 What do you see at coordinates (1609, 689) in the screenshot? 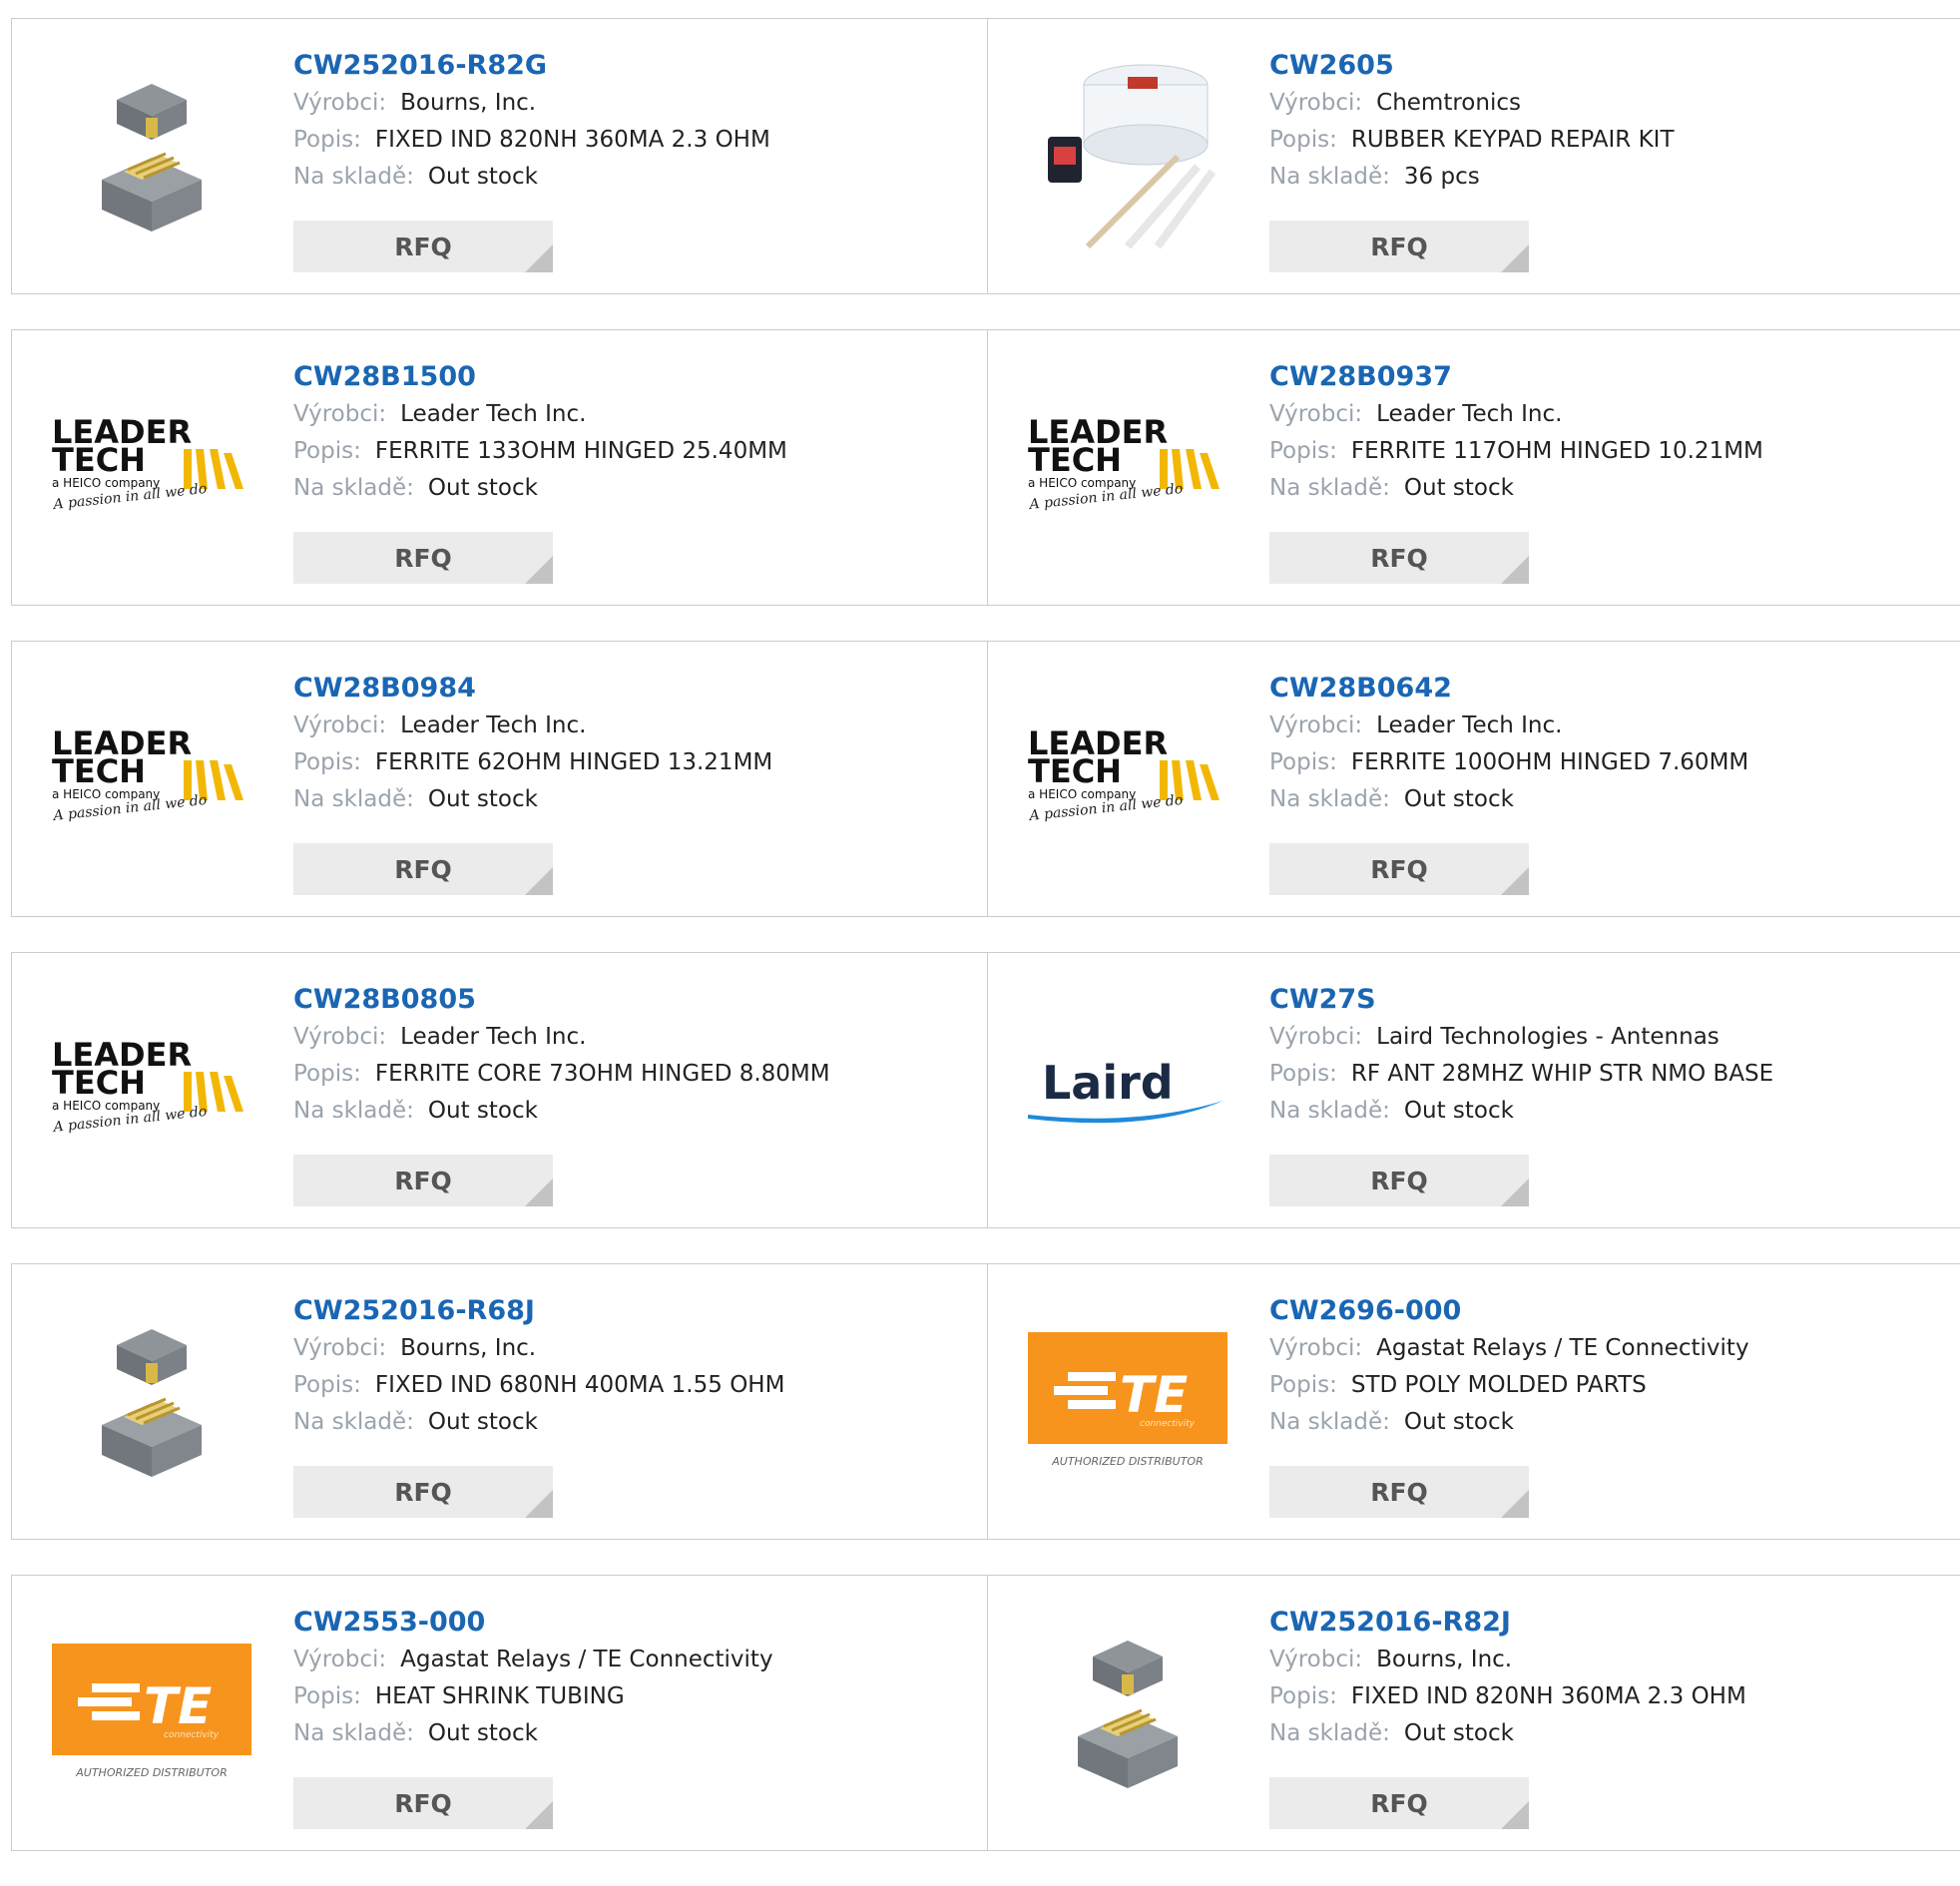
I see `part-number-link: CW28B0642` at bounding box center [1609, 689].